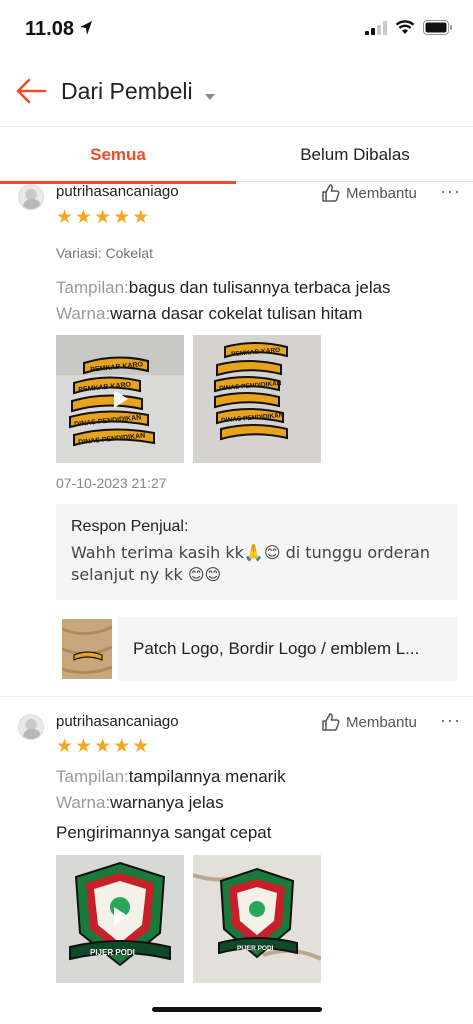 The height and width of the screenshot is (1024, 473). I want to click on review-date: 07-10-2023 21:27, so click(111, 483).